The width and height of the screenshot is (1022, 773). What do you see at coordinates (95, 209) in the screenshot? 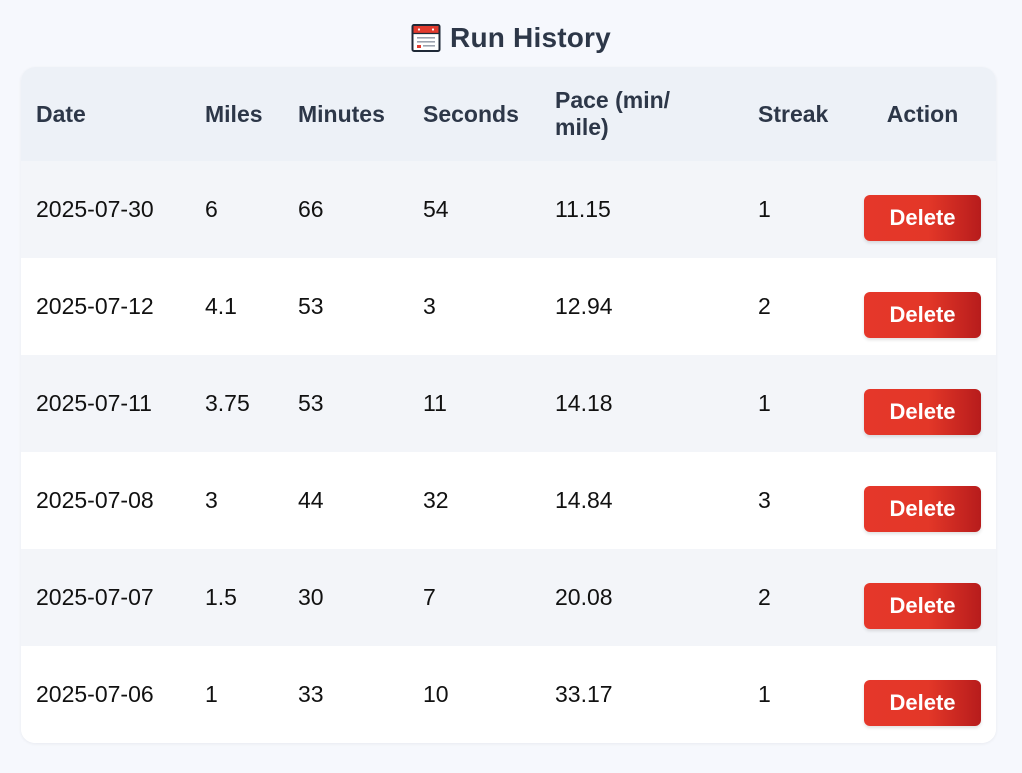
I see `cell-date: 2025-07-30` at bounding box center [95, 209].